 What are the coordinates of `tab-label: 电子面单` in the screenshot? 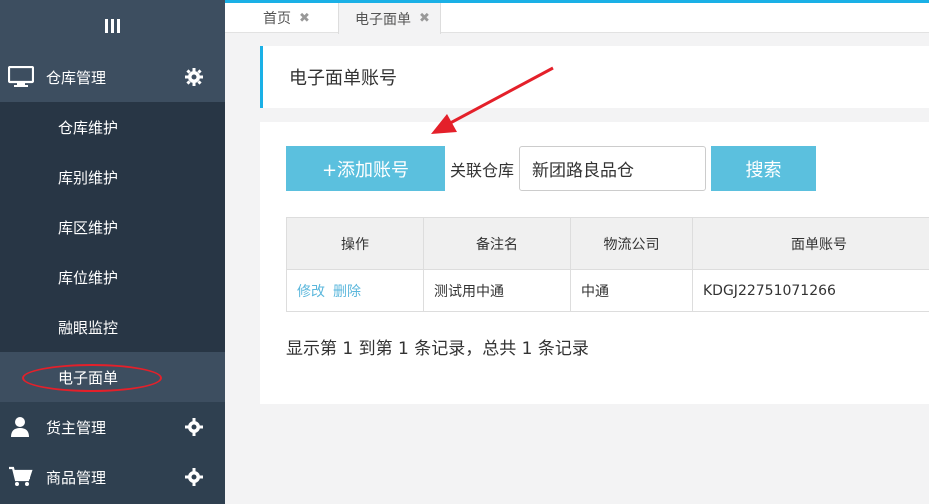 It's located at (383, 19).